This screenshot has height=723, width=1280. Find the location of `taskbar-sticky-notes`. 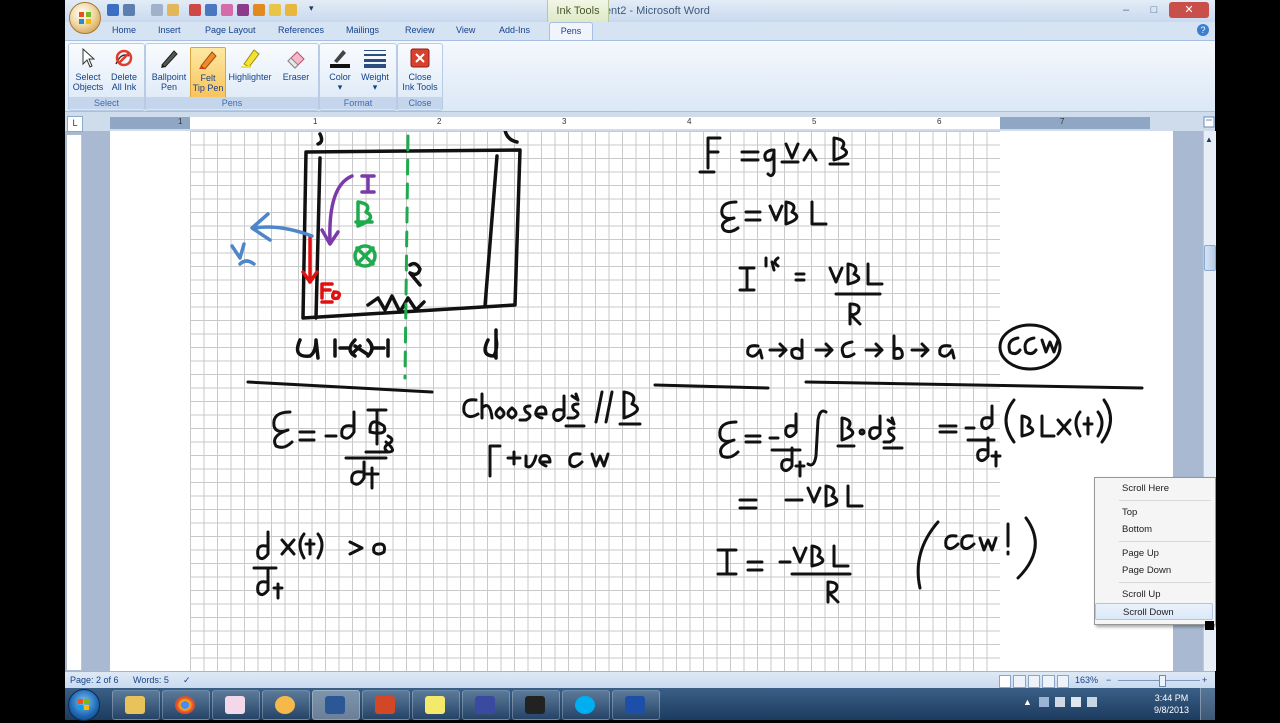

taskbar-sticky-notes is located at coordinates (436, 705).